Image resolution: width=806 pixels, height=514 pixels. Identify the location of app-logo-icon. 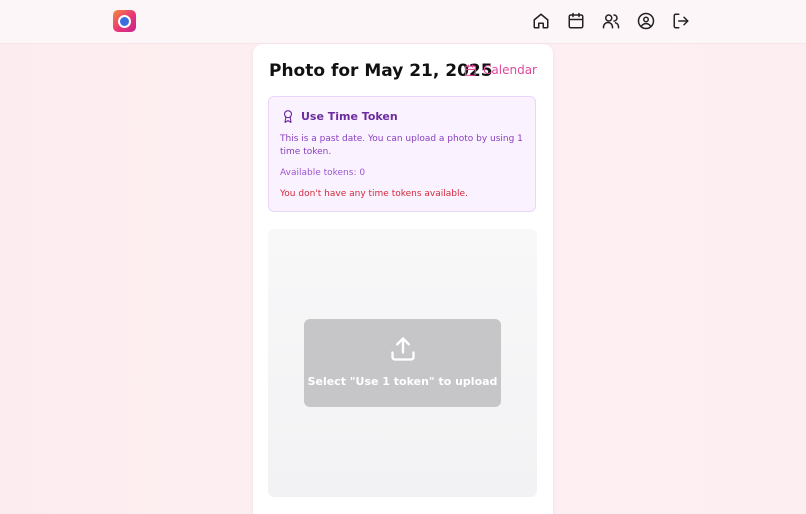
(124, 21).